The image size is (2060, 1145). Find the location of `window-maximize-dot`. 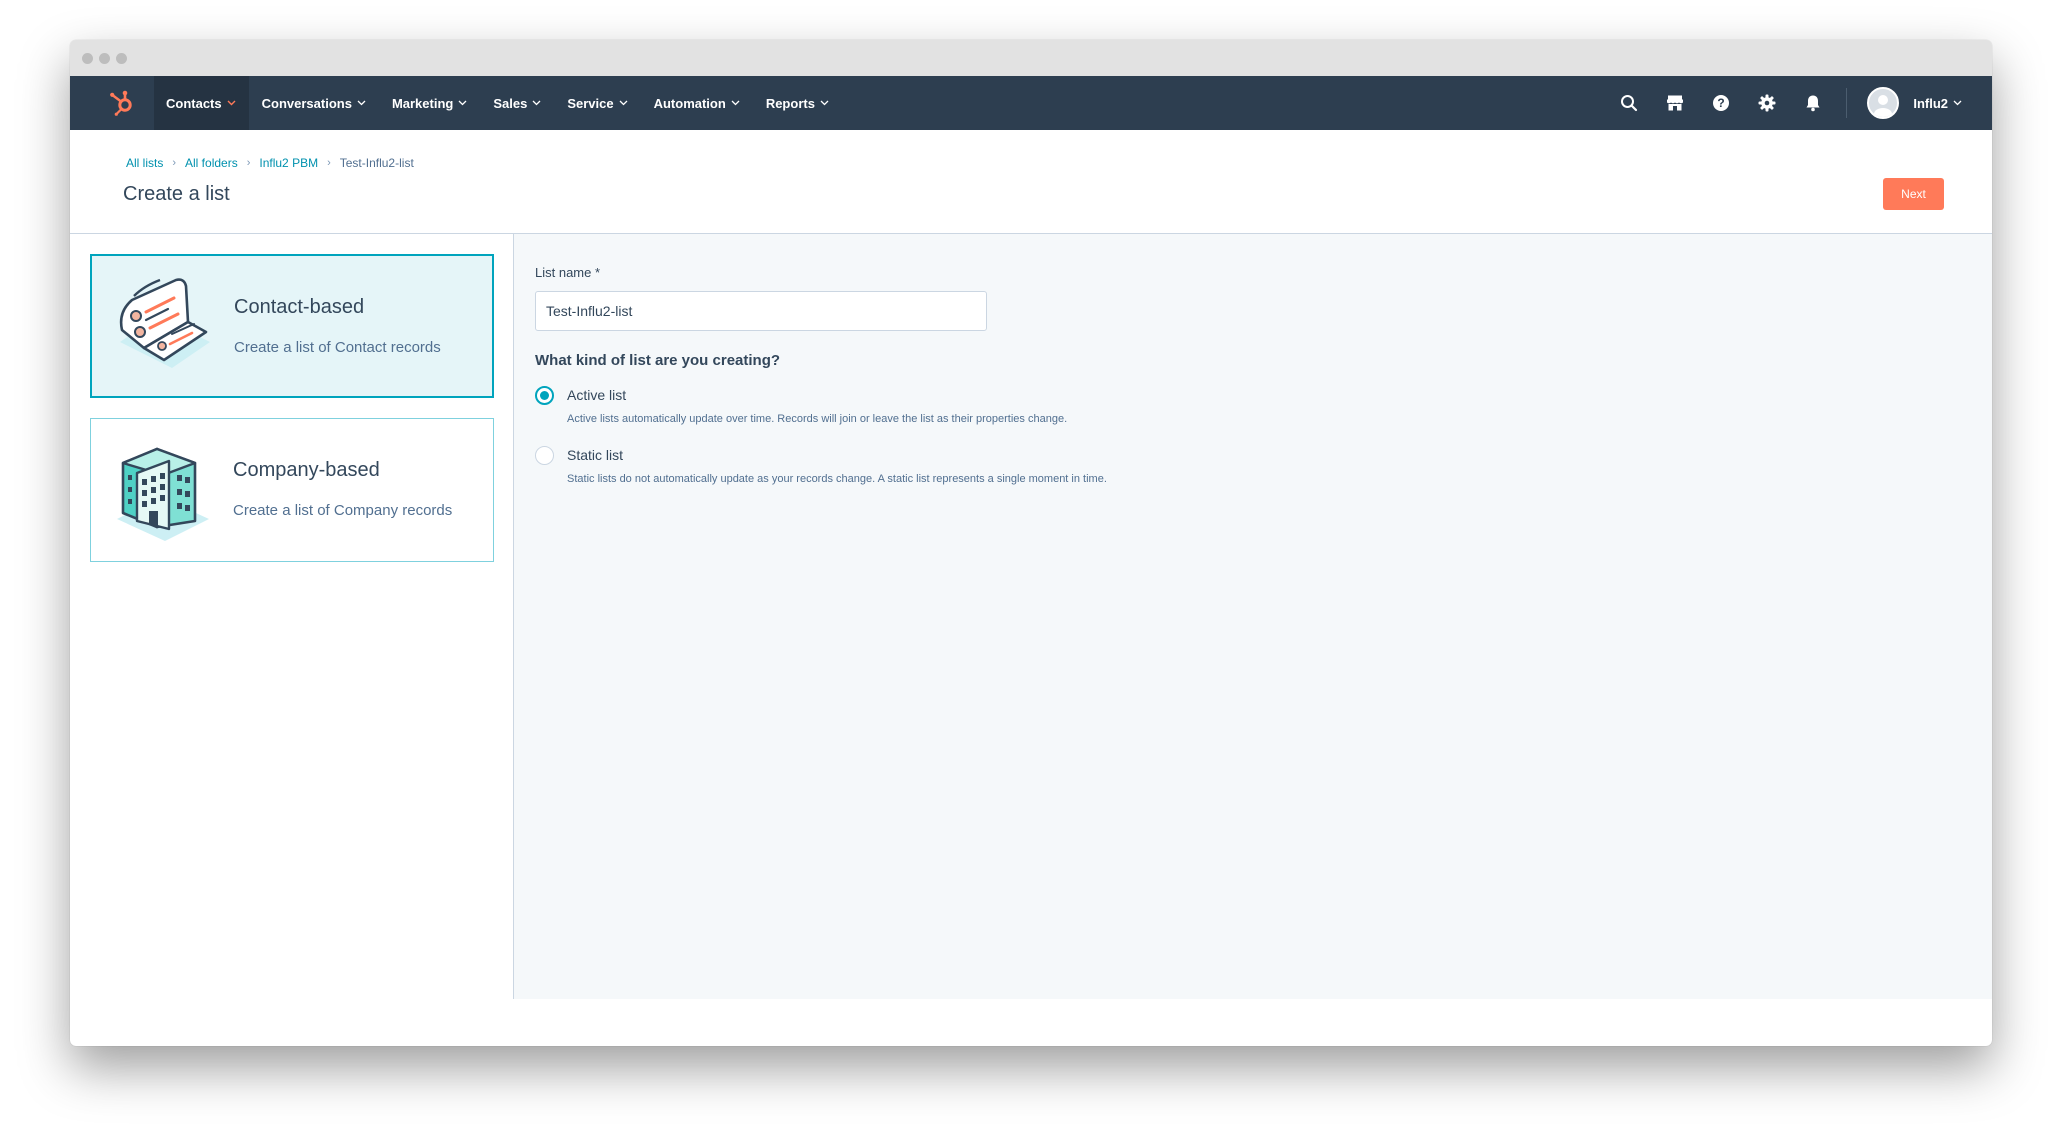

window-maximize-dot is located at coordinates (121, 58).